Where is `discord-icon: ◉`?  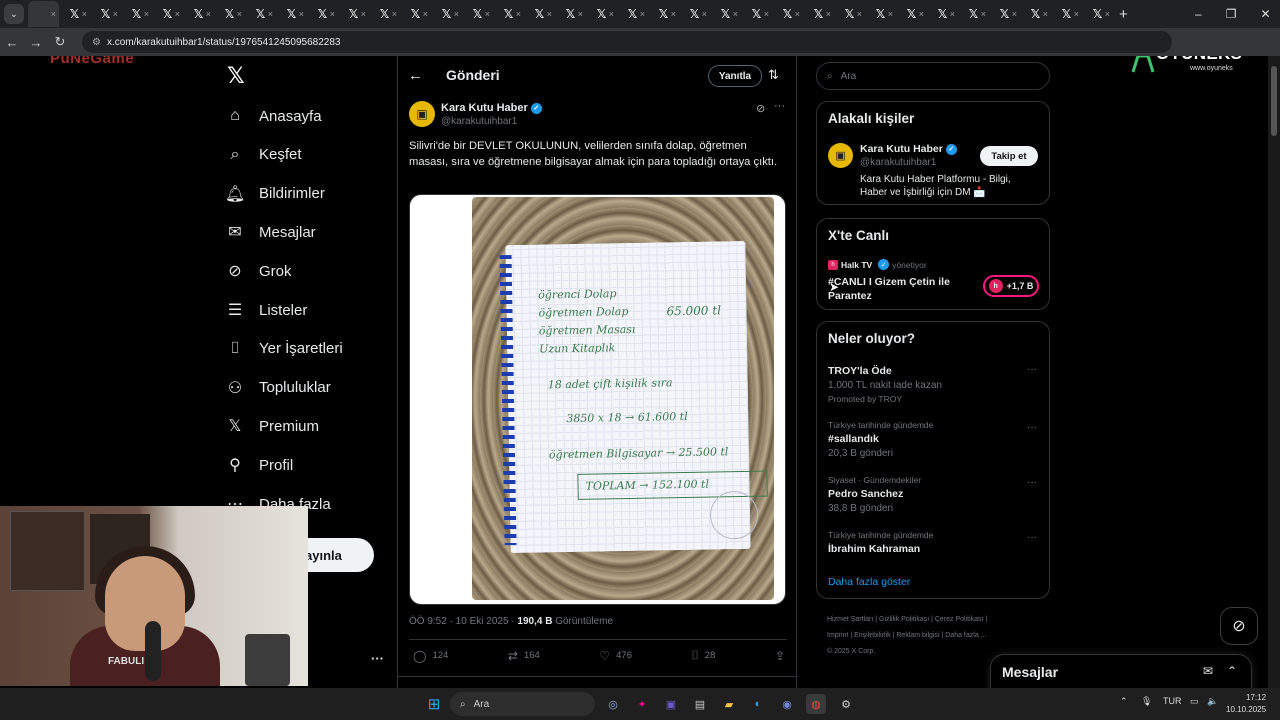
discord-icon: ◉ is located at coordinates (787, 704).